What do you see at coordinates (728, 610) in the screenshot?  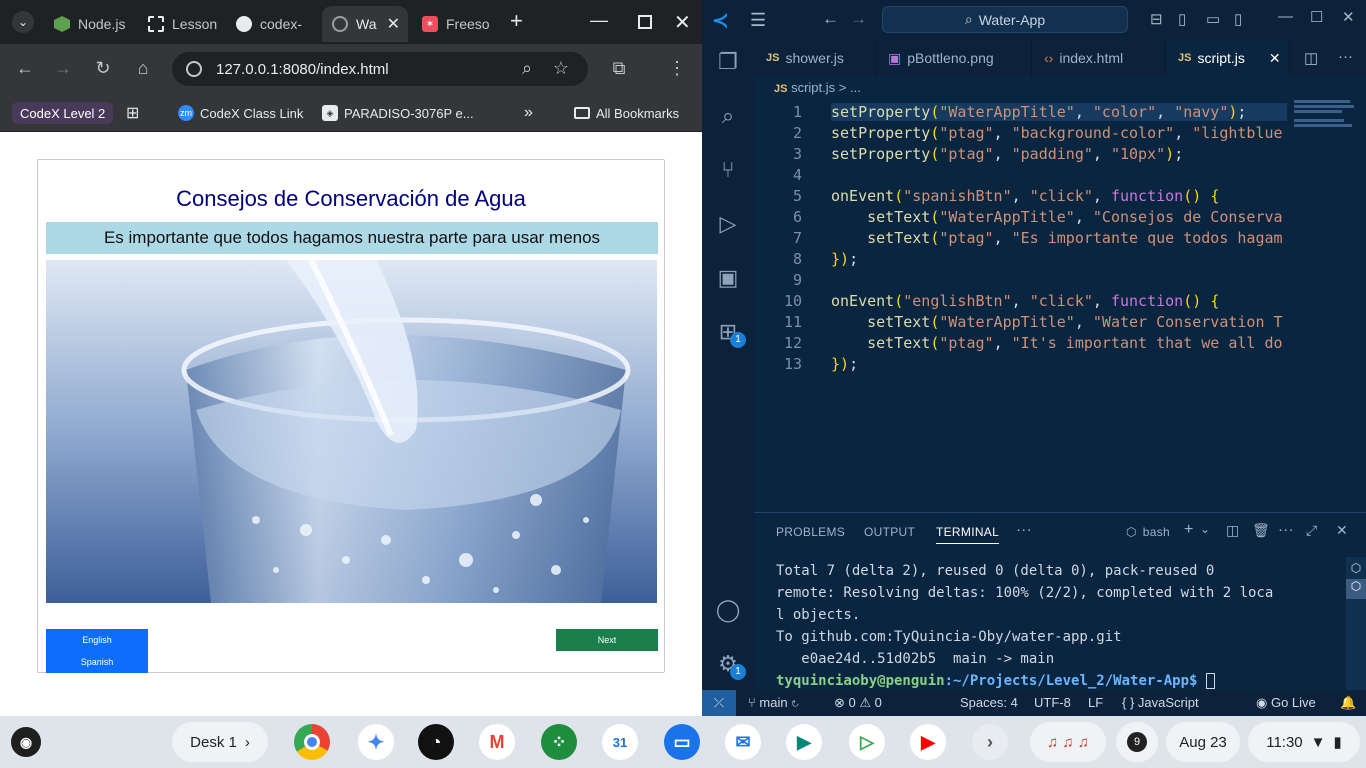 I see `account-icon: ◯` at bounding box center [728, 610].